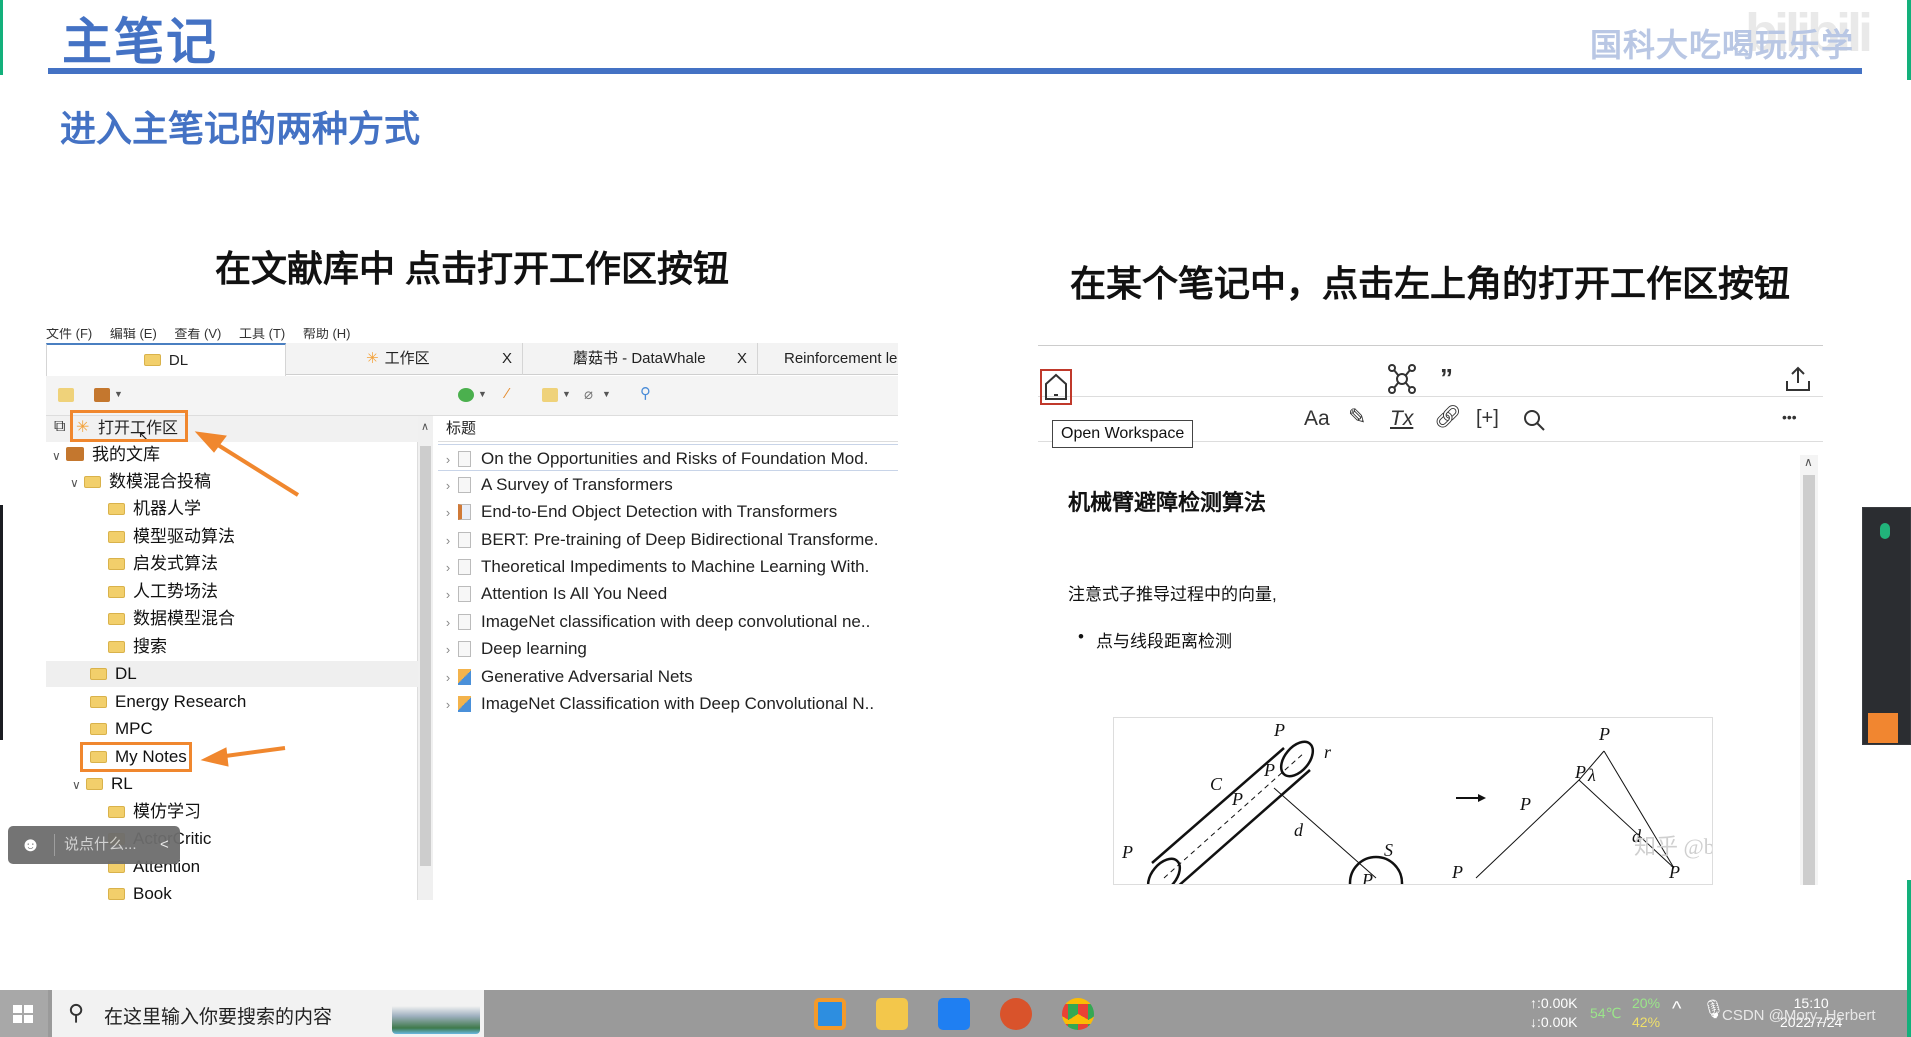 The height and width of the screenshot is (1037, 1911). I want to click on usage: 20% 42%, so click(1646, 1013).